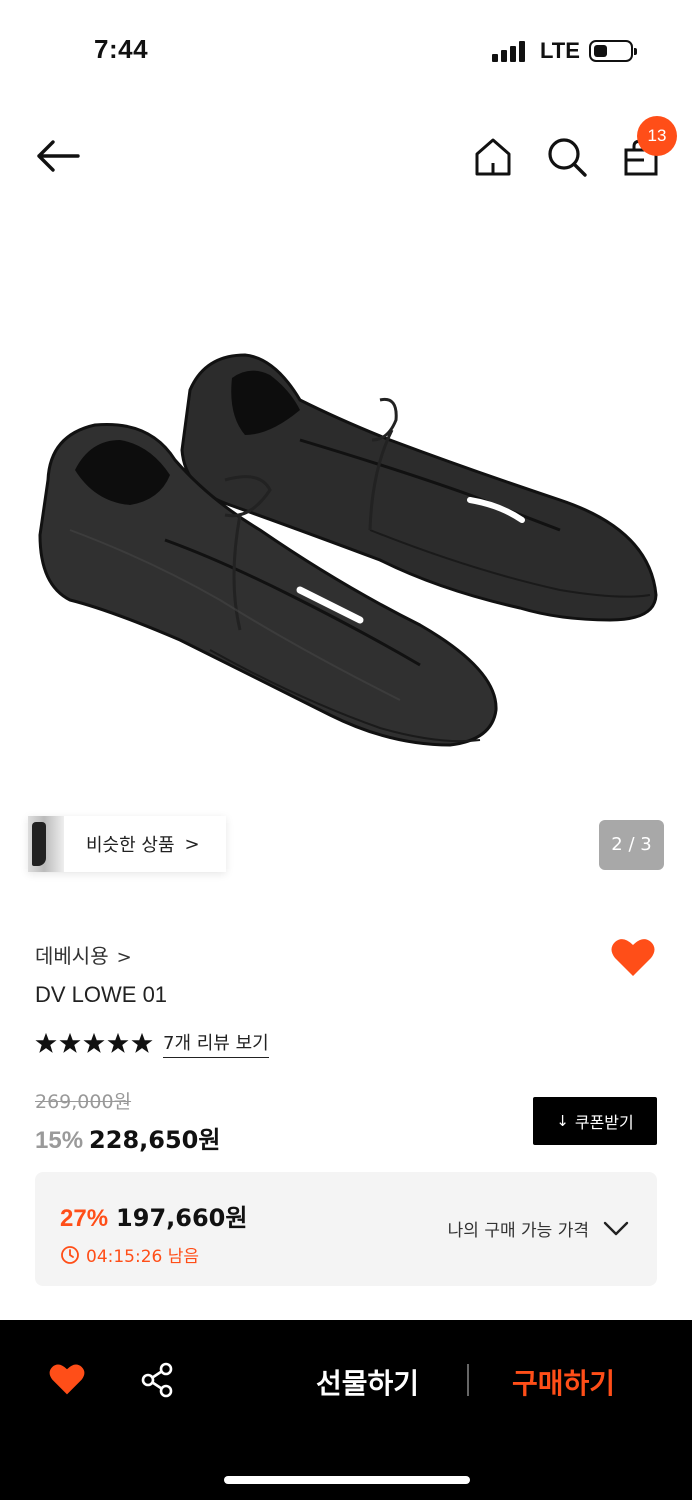  I want to click on bottom-action-bar: 선물하기 구매하기, so click(346, 1410).